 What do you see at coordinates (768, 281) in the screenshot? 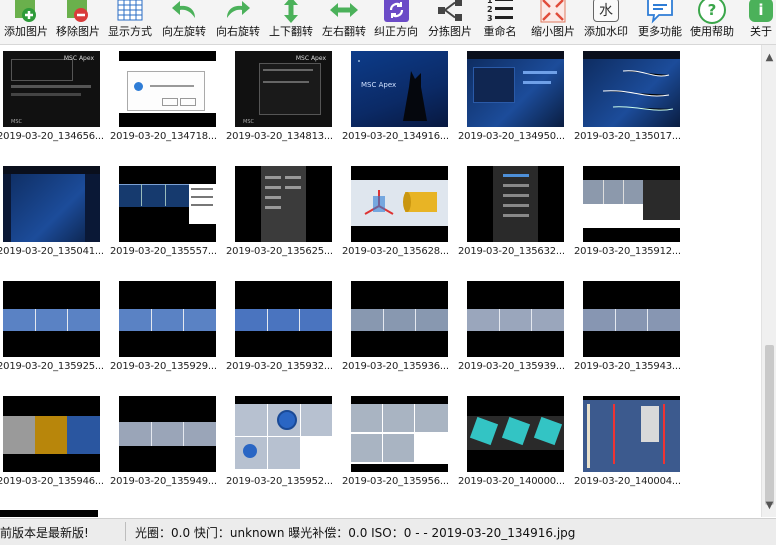
I see `vertical-scrollbar: ▲ ▼` at bounding box center [768, 281].